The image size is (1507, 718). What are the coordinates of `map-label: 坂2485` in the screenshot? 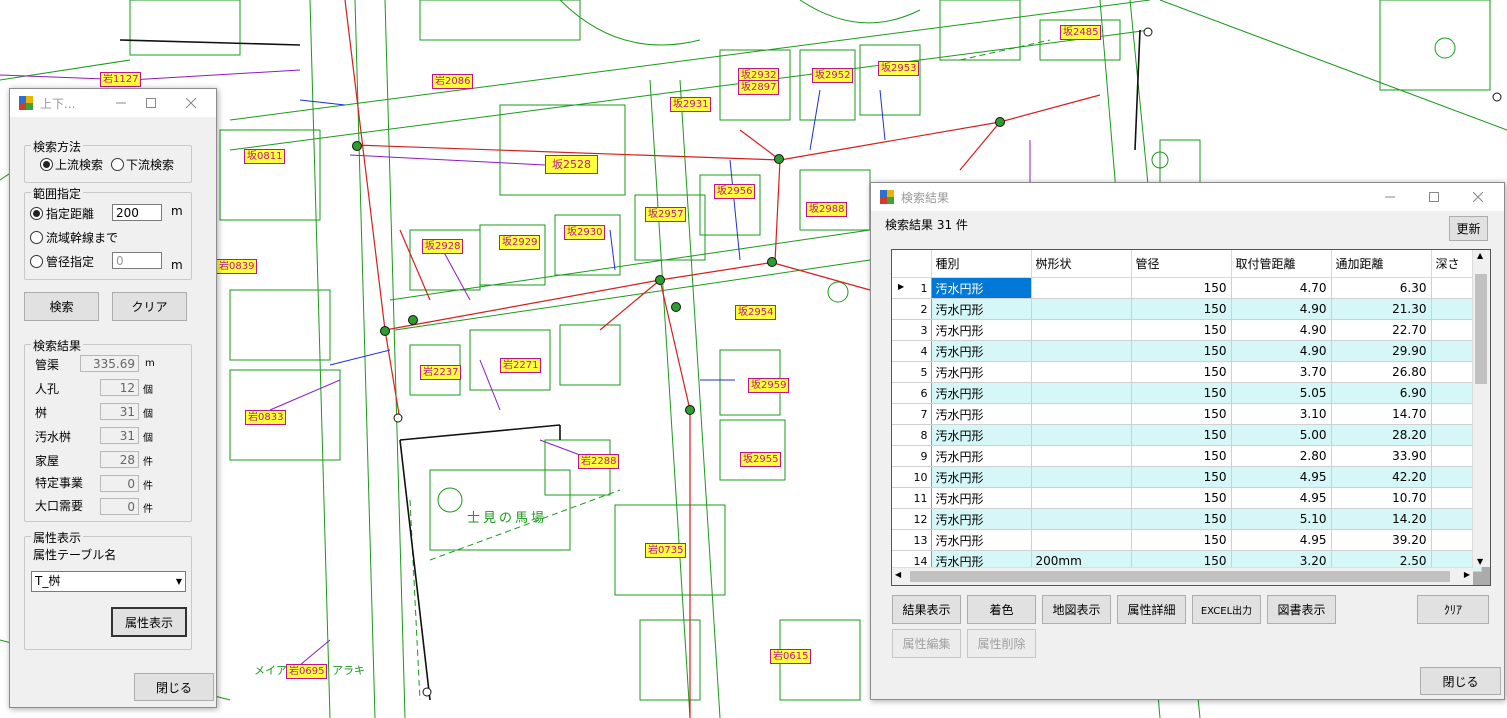 It's located at (1081, 32).